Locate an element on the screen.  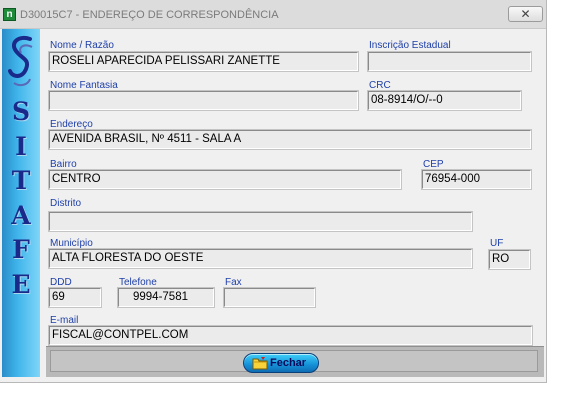
fechar-button: Fechar is located at coordinates (281, 363).